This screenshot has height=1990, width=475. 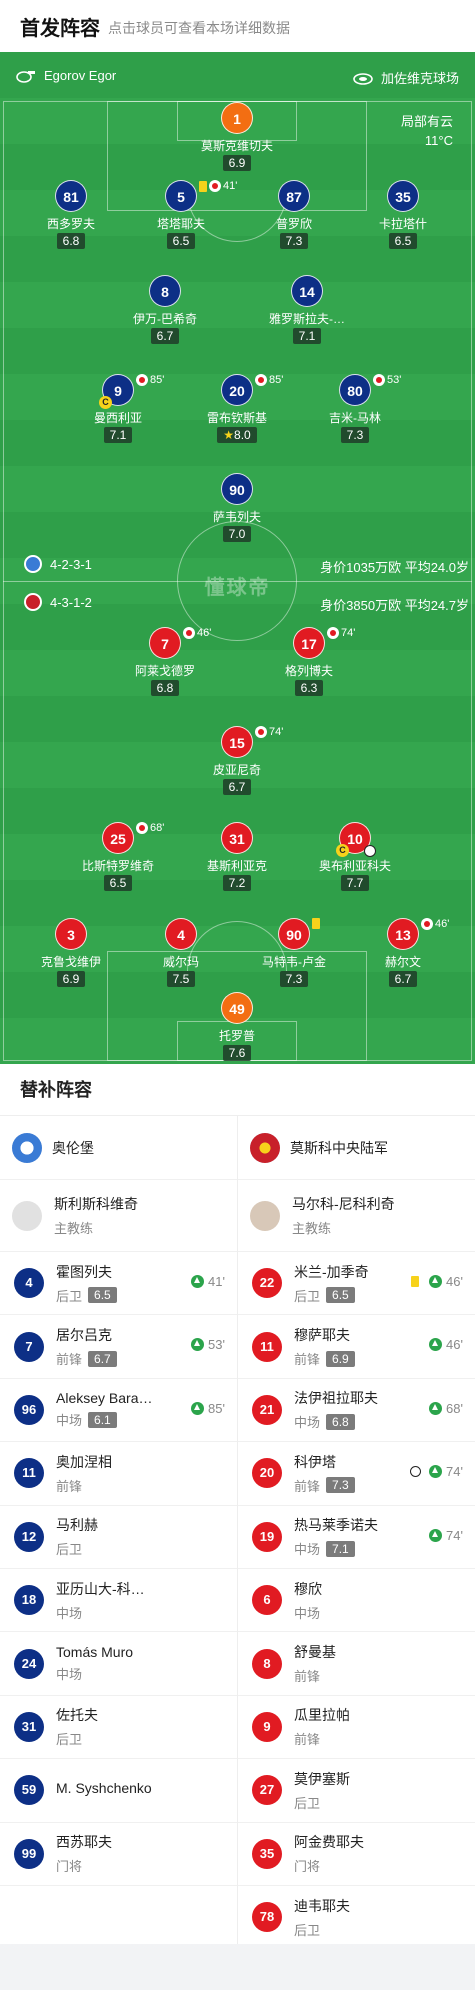 What do you see at coordinates (181, 953) in the screenshot?
I see `player-away-cb1: 4 威尔玛 7.5` at bounding box center [181, 953].